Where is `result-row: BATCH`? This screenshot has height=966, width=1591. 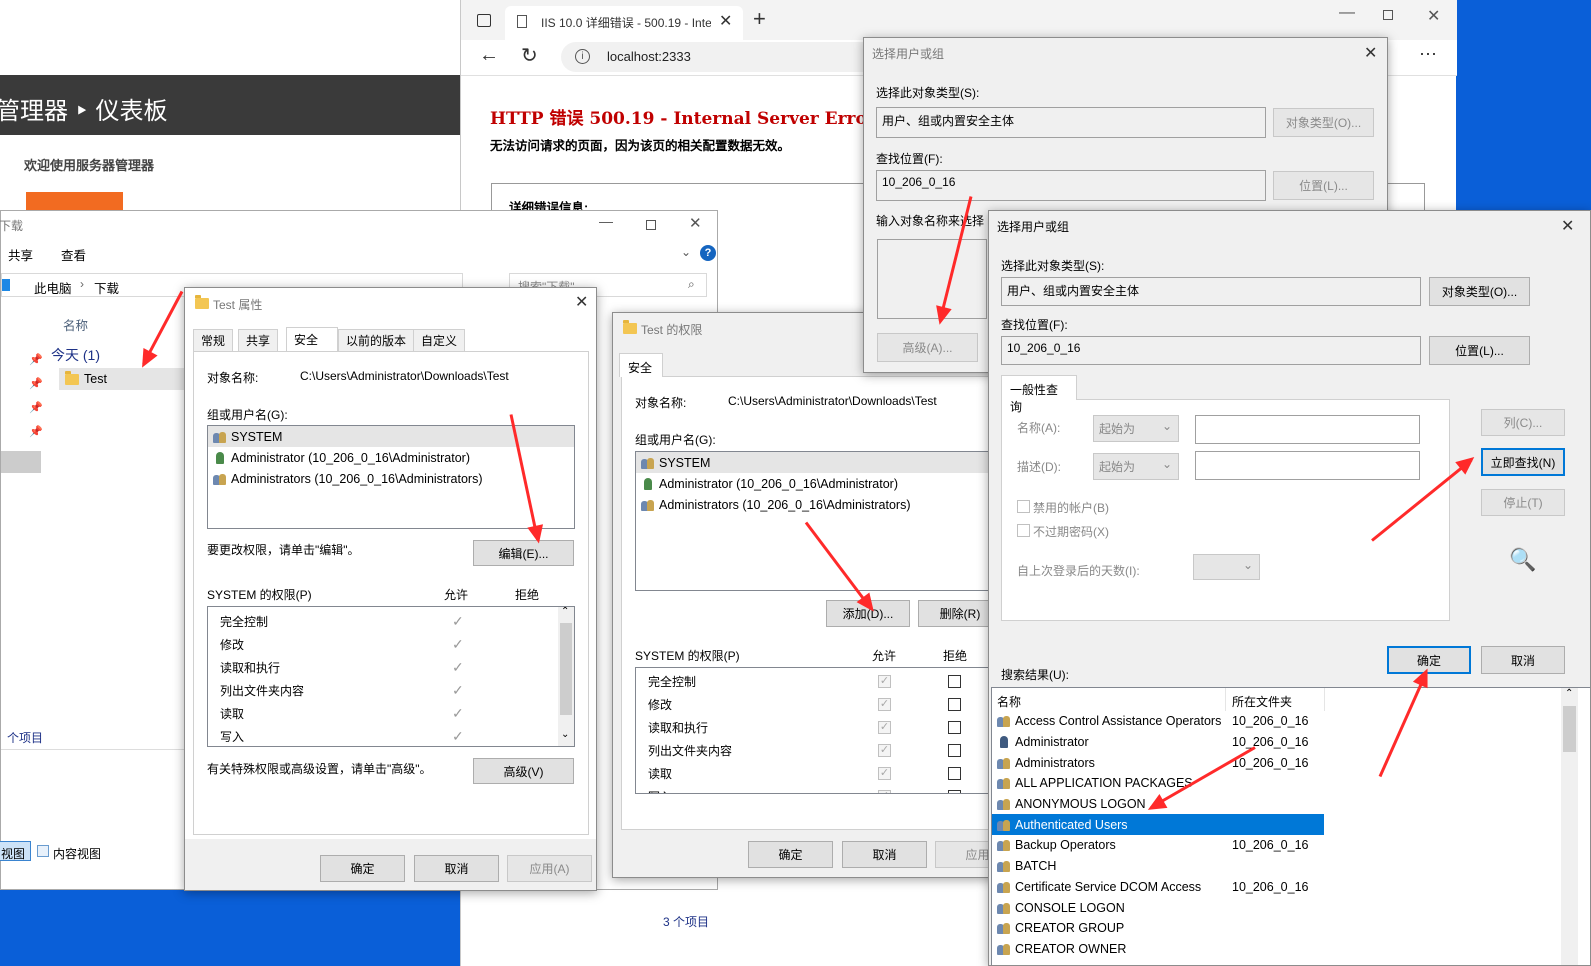
result-row: BATCH is located at coordinates (1158, 866).